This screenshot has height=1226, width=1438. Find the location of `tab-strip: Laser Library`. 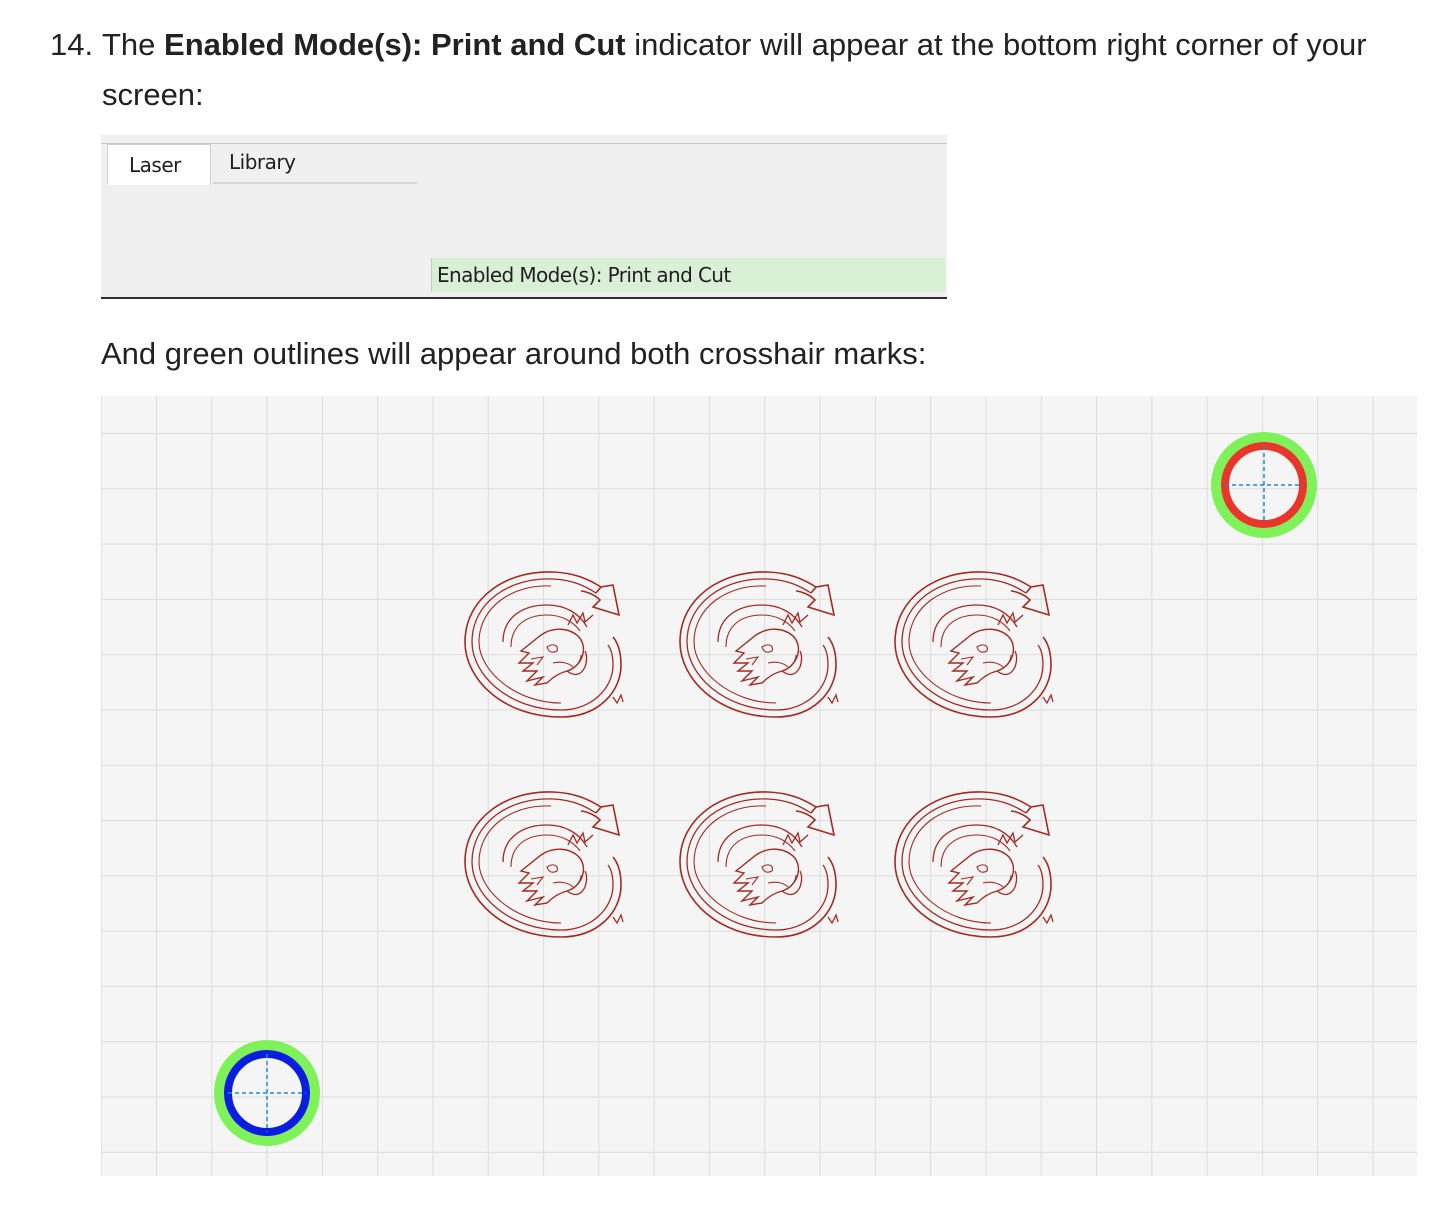

tab-strip: Laser Library is located at coordinates (524, 164).